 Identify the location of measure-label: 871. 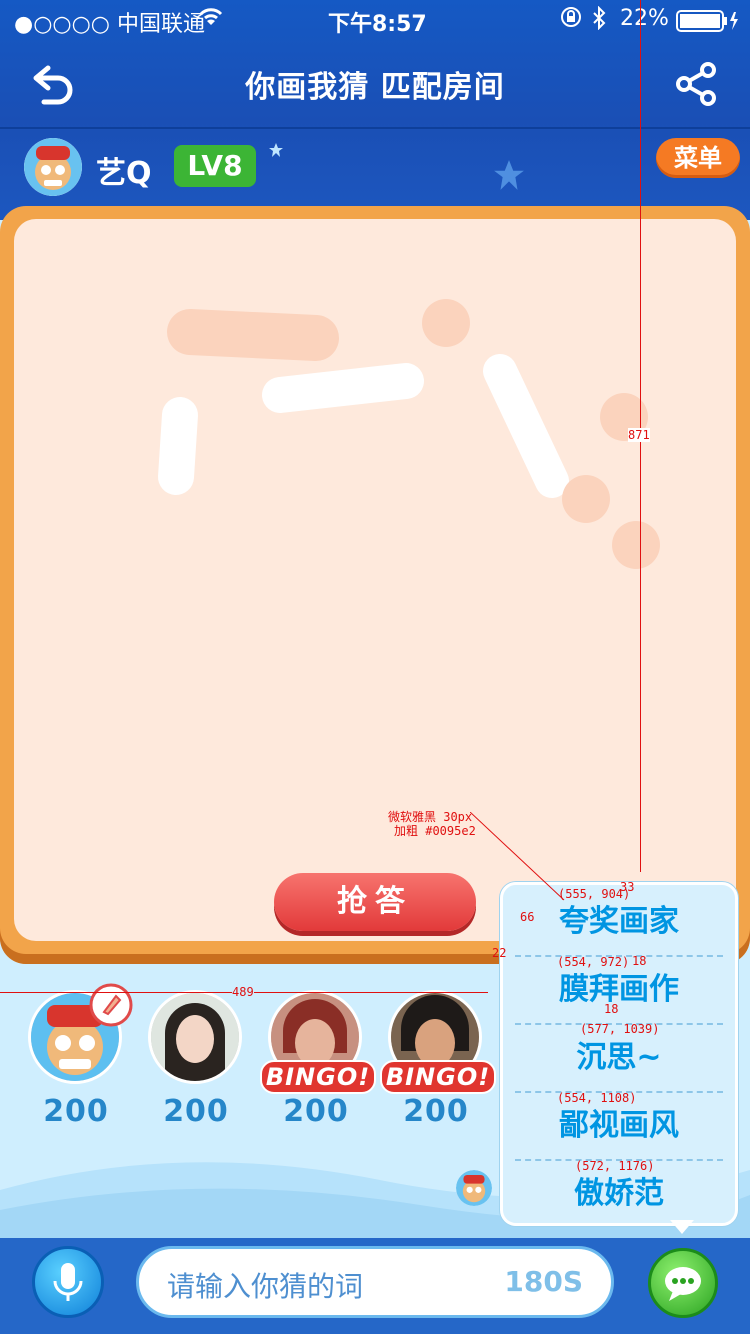
(639, 435).